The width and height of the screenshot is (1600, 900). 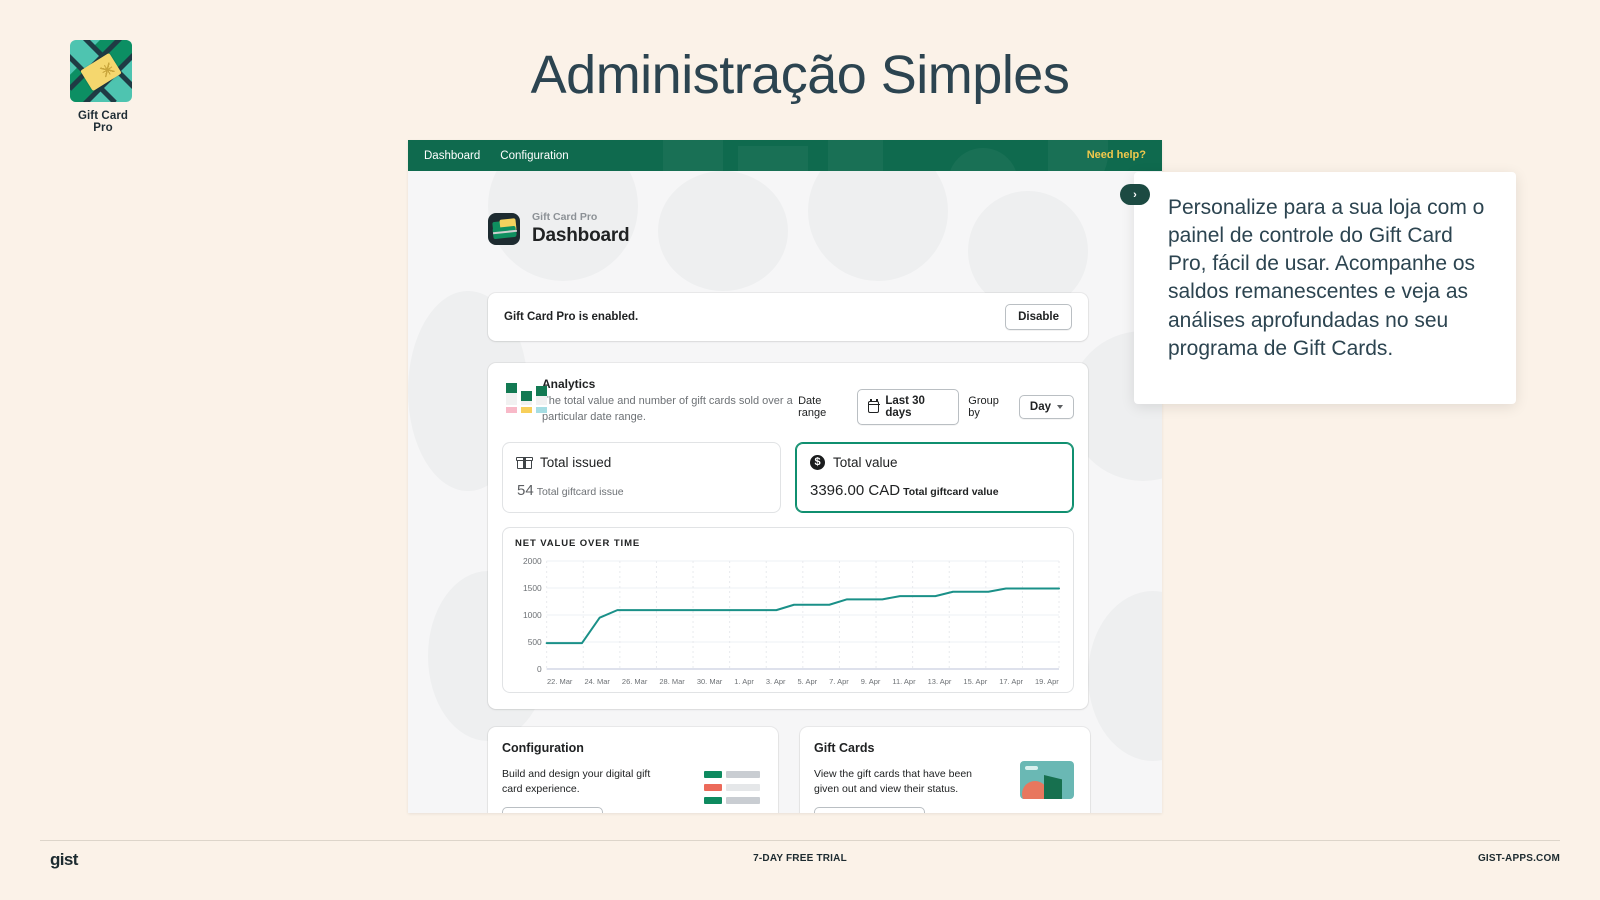 What do you see at coordinates (103, 122) in the screenshot?
I see `brand-label: Gift Card Pro` at bounding box center [103, 122].